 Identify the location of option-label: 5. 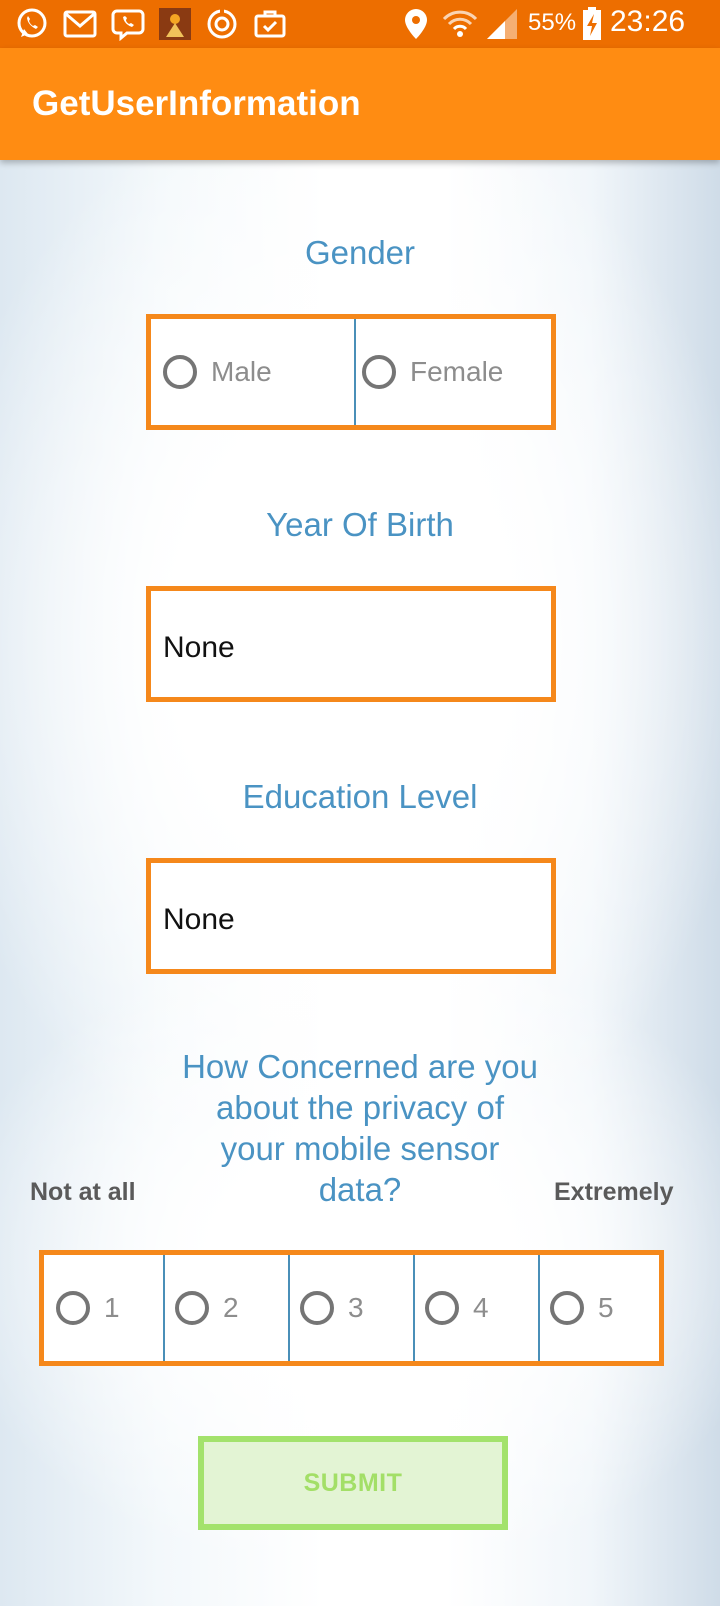
(606, 1307).